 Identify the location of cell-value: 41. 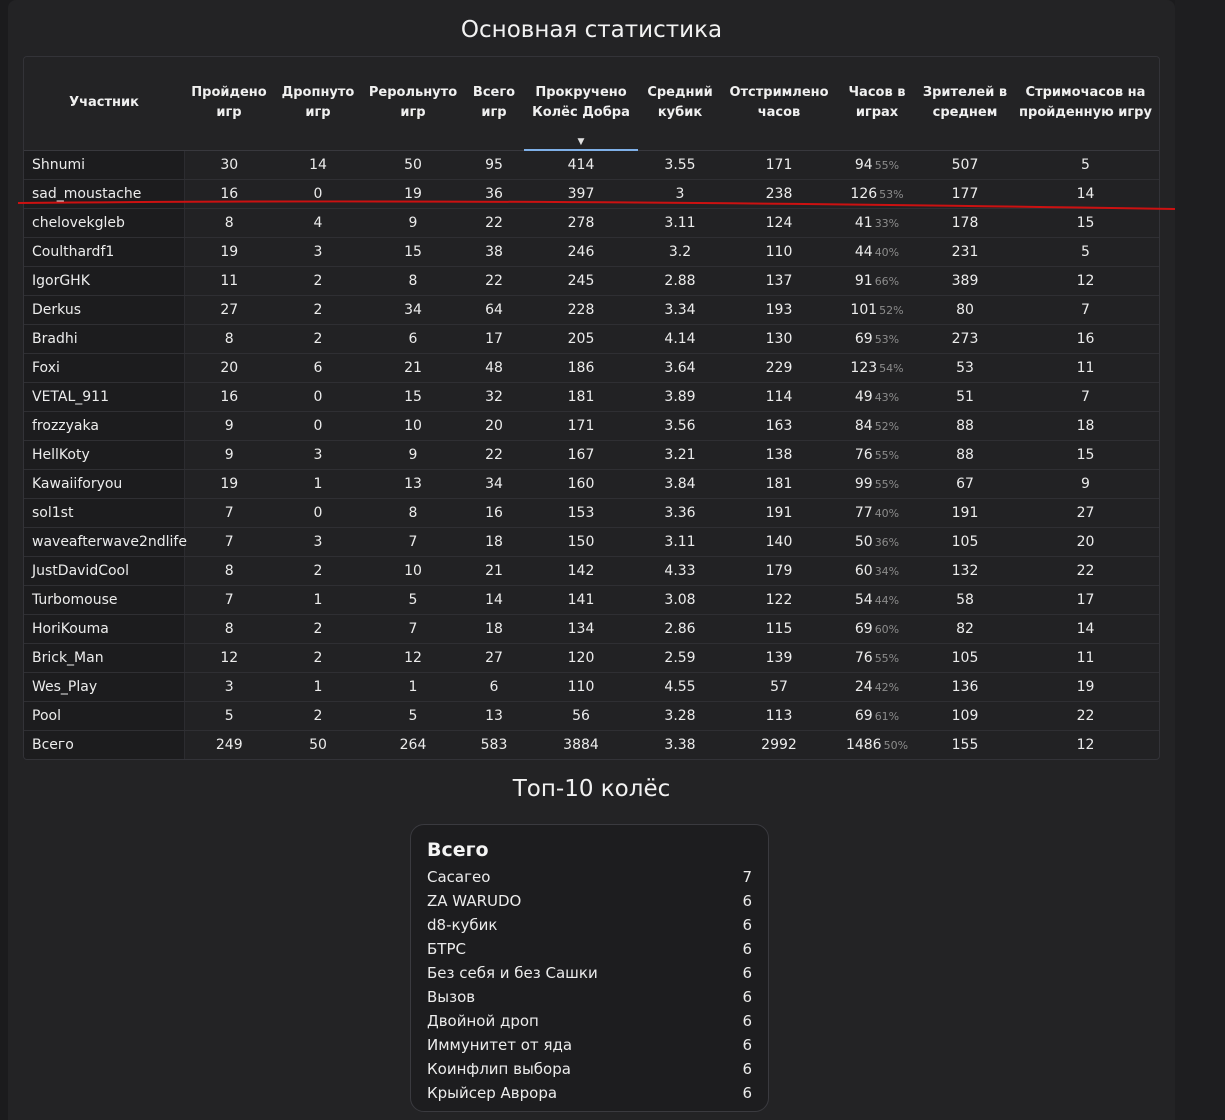
(863, 223).